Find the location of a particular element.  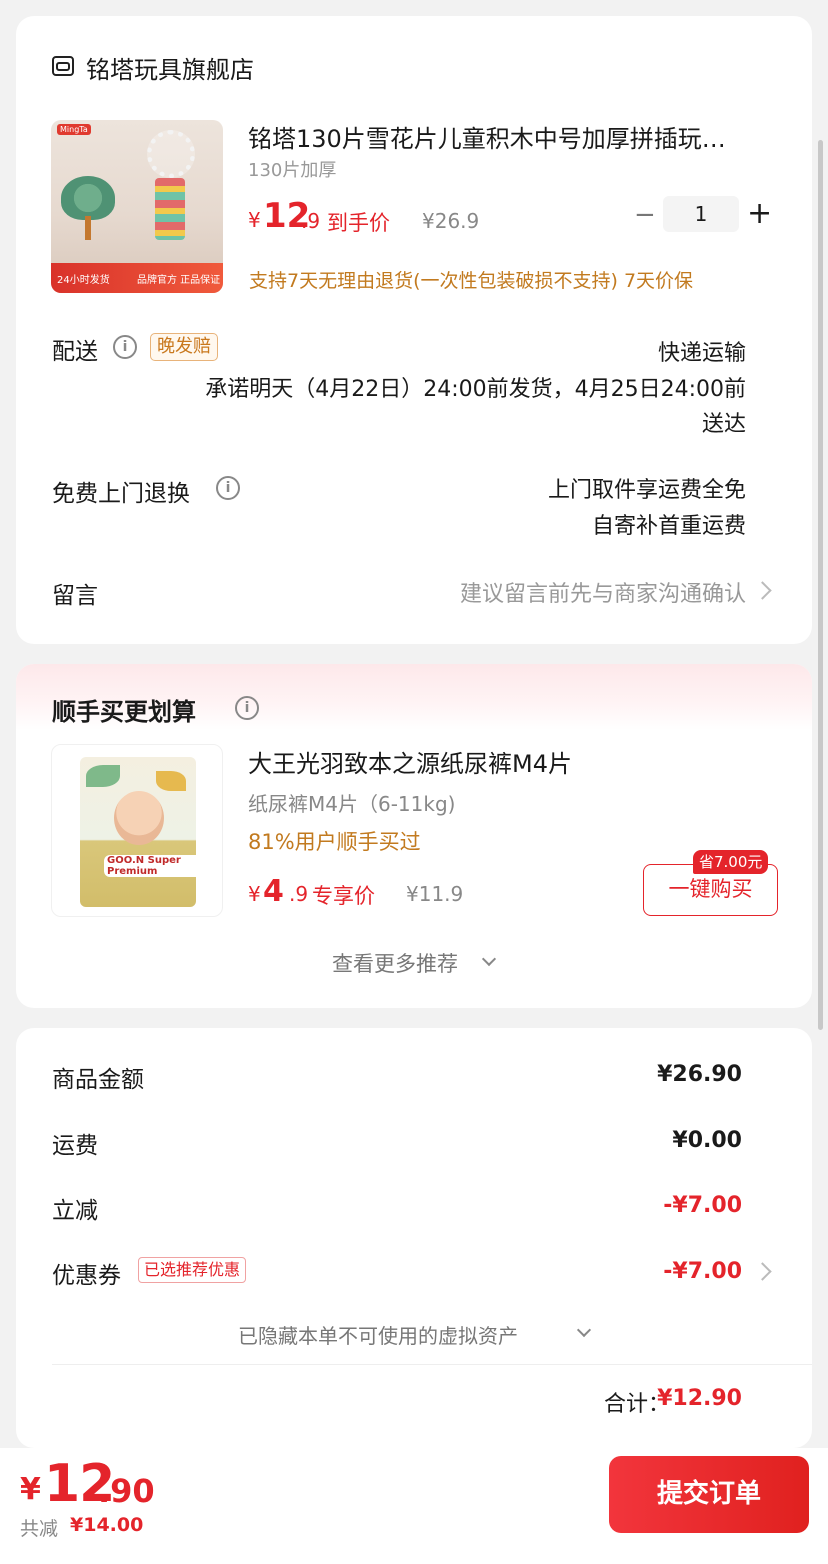

reco-price-currency: ¥ is located at coordinates (254, 894).